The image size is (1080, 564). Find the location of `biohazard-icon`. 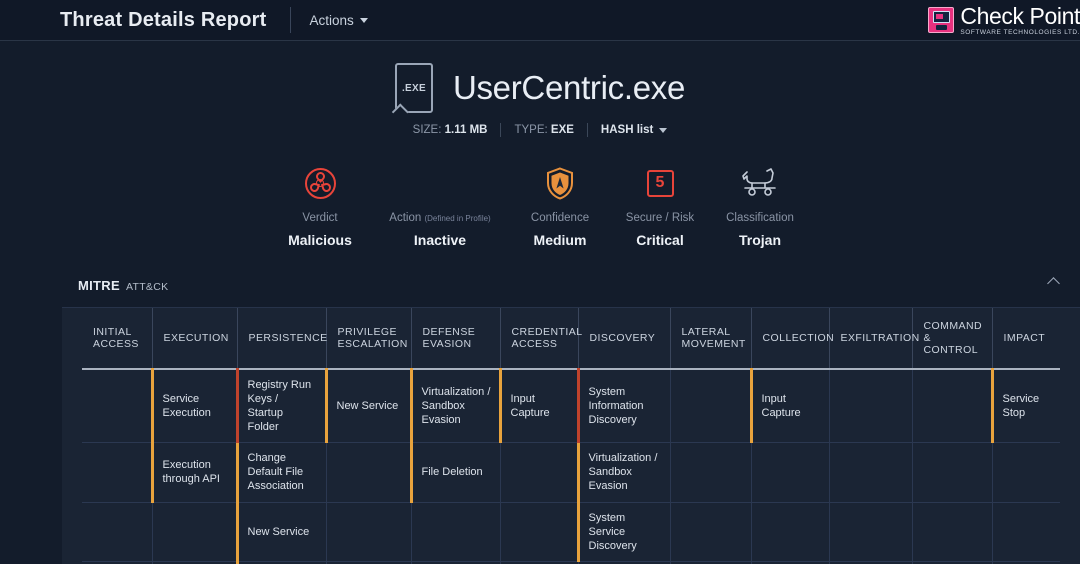

biohazard-icon is located at coordinates (320, 183).